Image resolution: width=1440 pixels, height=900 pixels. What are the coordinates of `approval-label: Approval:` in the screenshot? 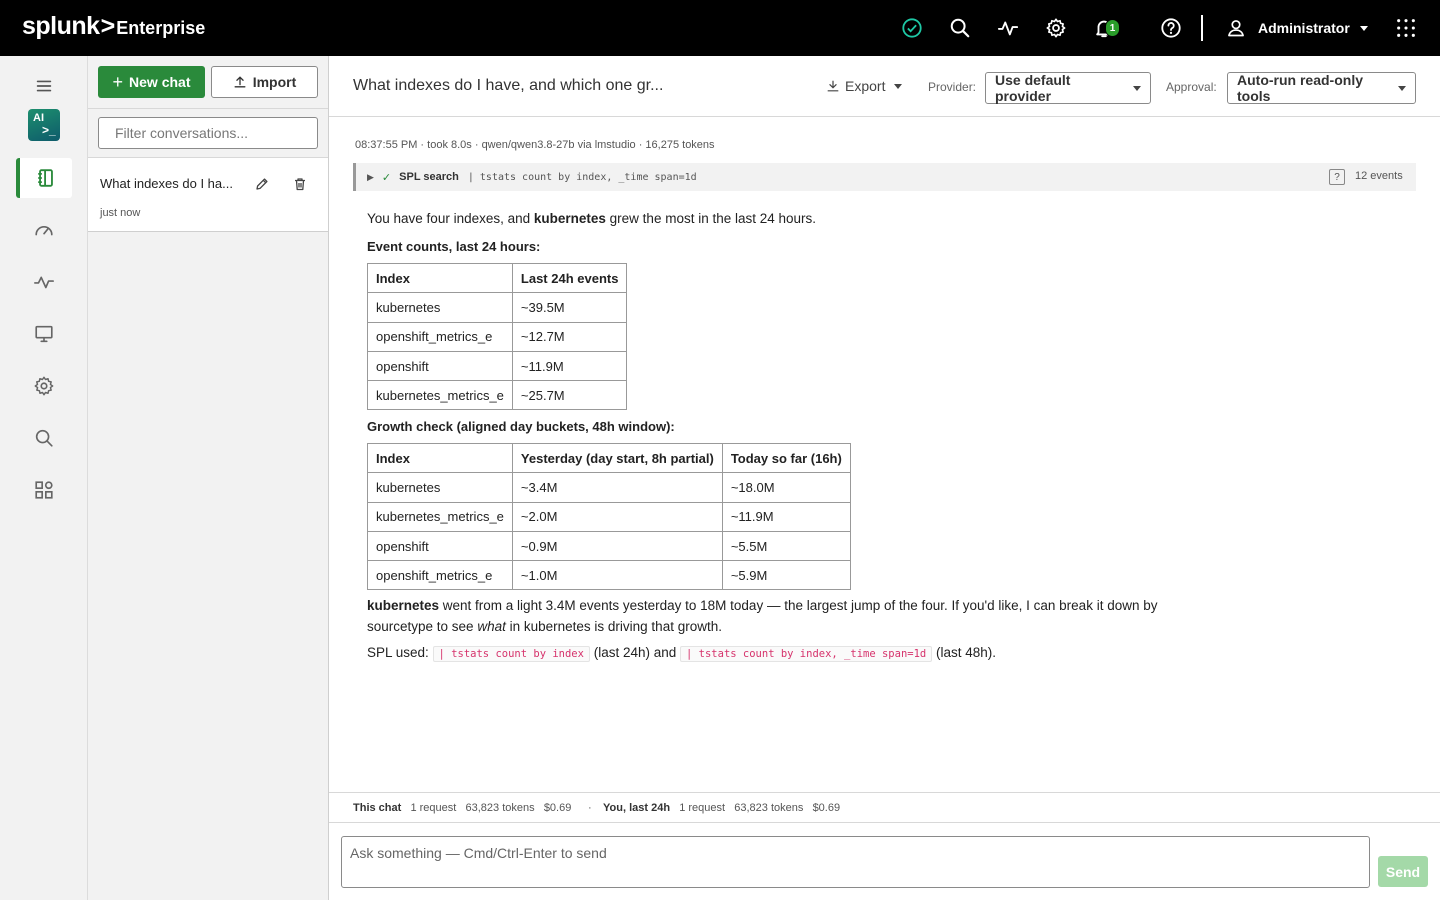 It's located at (1191, 87).